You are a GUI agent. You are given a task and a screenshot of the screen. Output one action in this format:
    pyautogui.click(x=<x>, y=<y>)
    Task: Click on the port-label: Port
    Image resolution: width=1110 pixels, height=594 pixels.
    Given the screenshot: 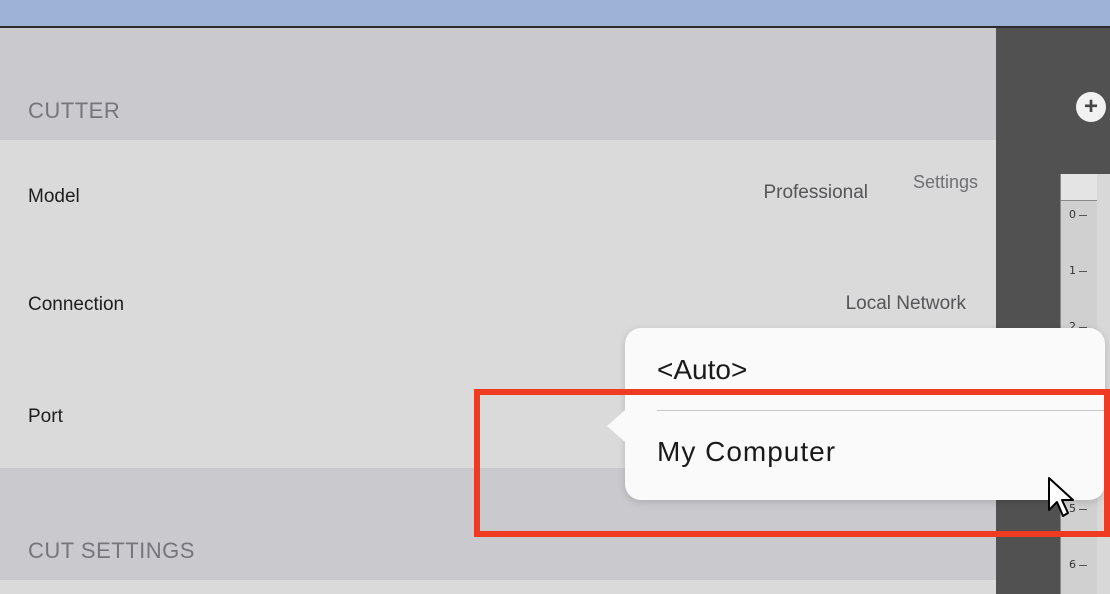 What is the action you would take?
    pyautogui.click(x=45, y=416)
    